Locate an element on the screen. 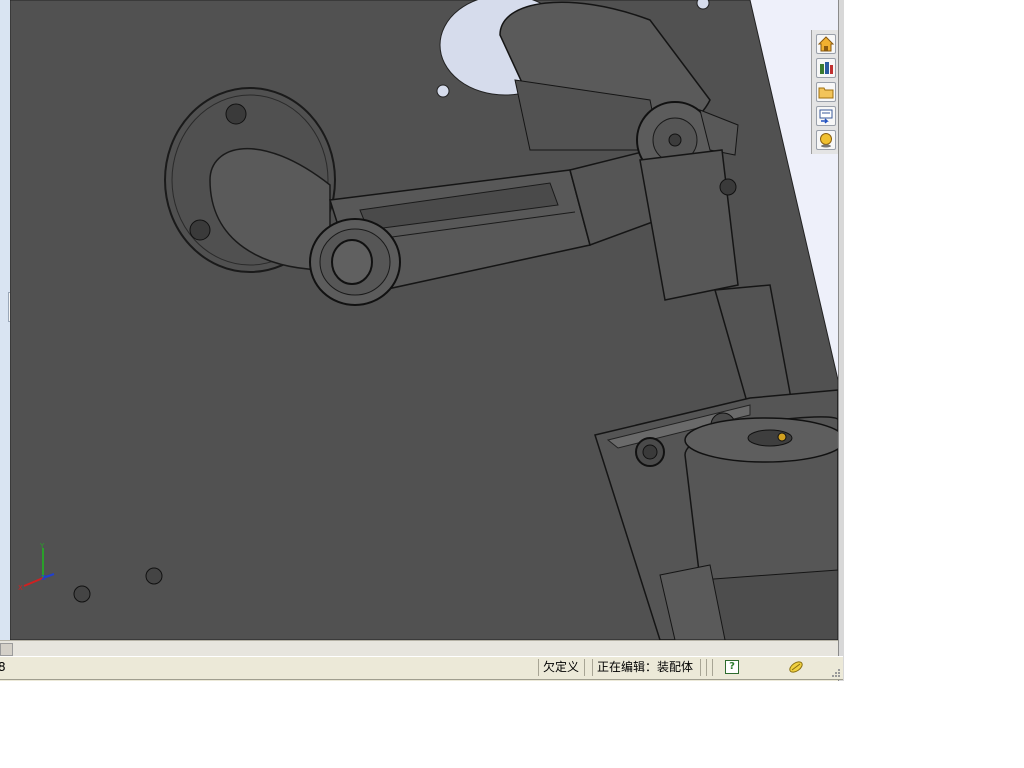 This screenshot has height=768, width=1024. status-left-fragment: 8 is located at coordinates (3, 667).